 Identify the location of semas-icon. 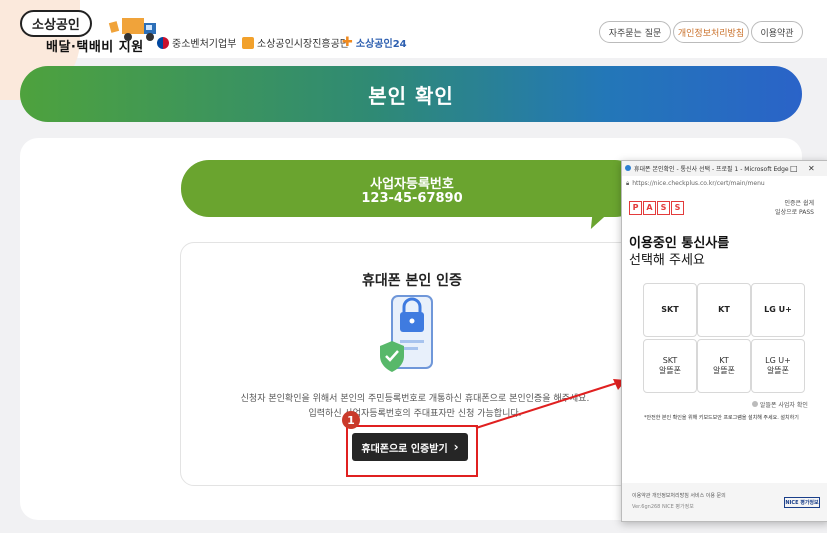
(248, 42).